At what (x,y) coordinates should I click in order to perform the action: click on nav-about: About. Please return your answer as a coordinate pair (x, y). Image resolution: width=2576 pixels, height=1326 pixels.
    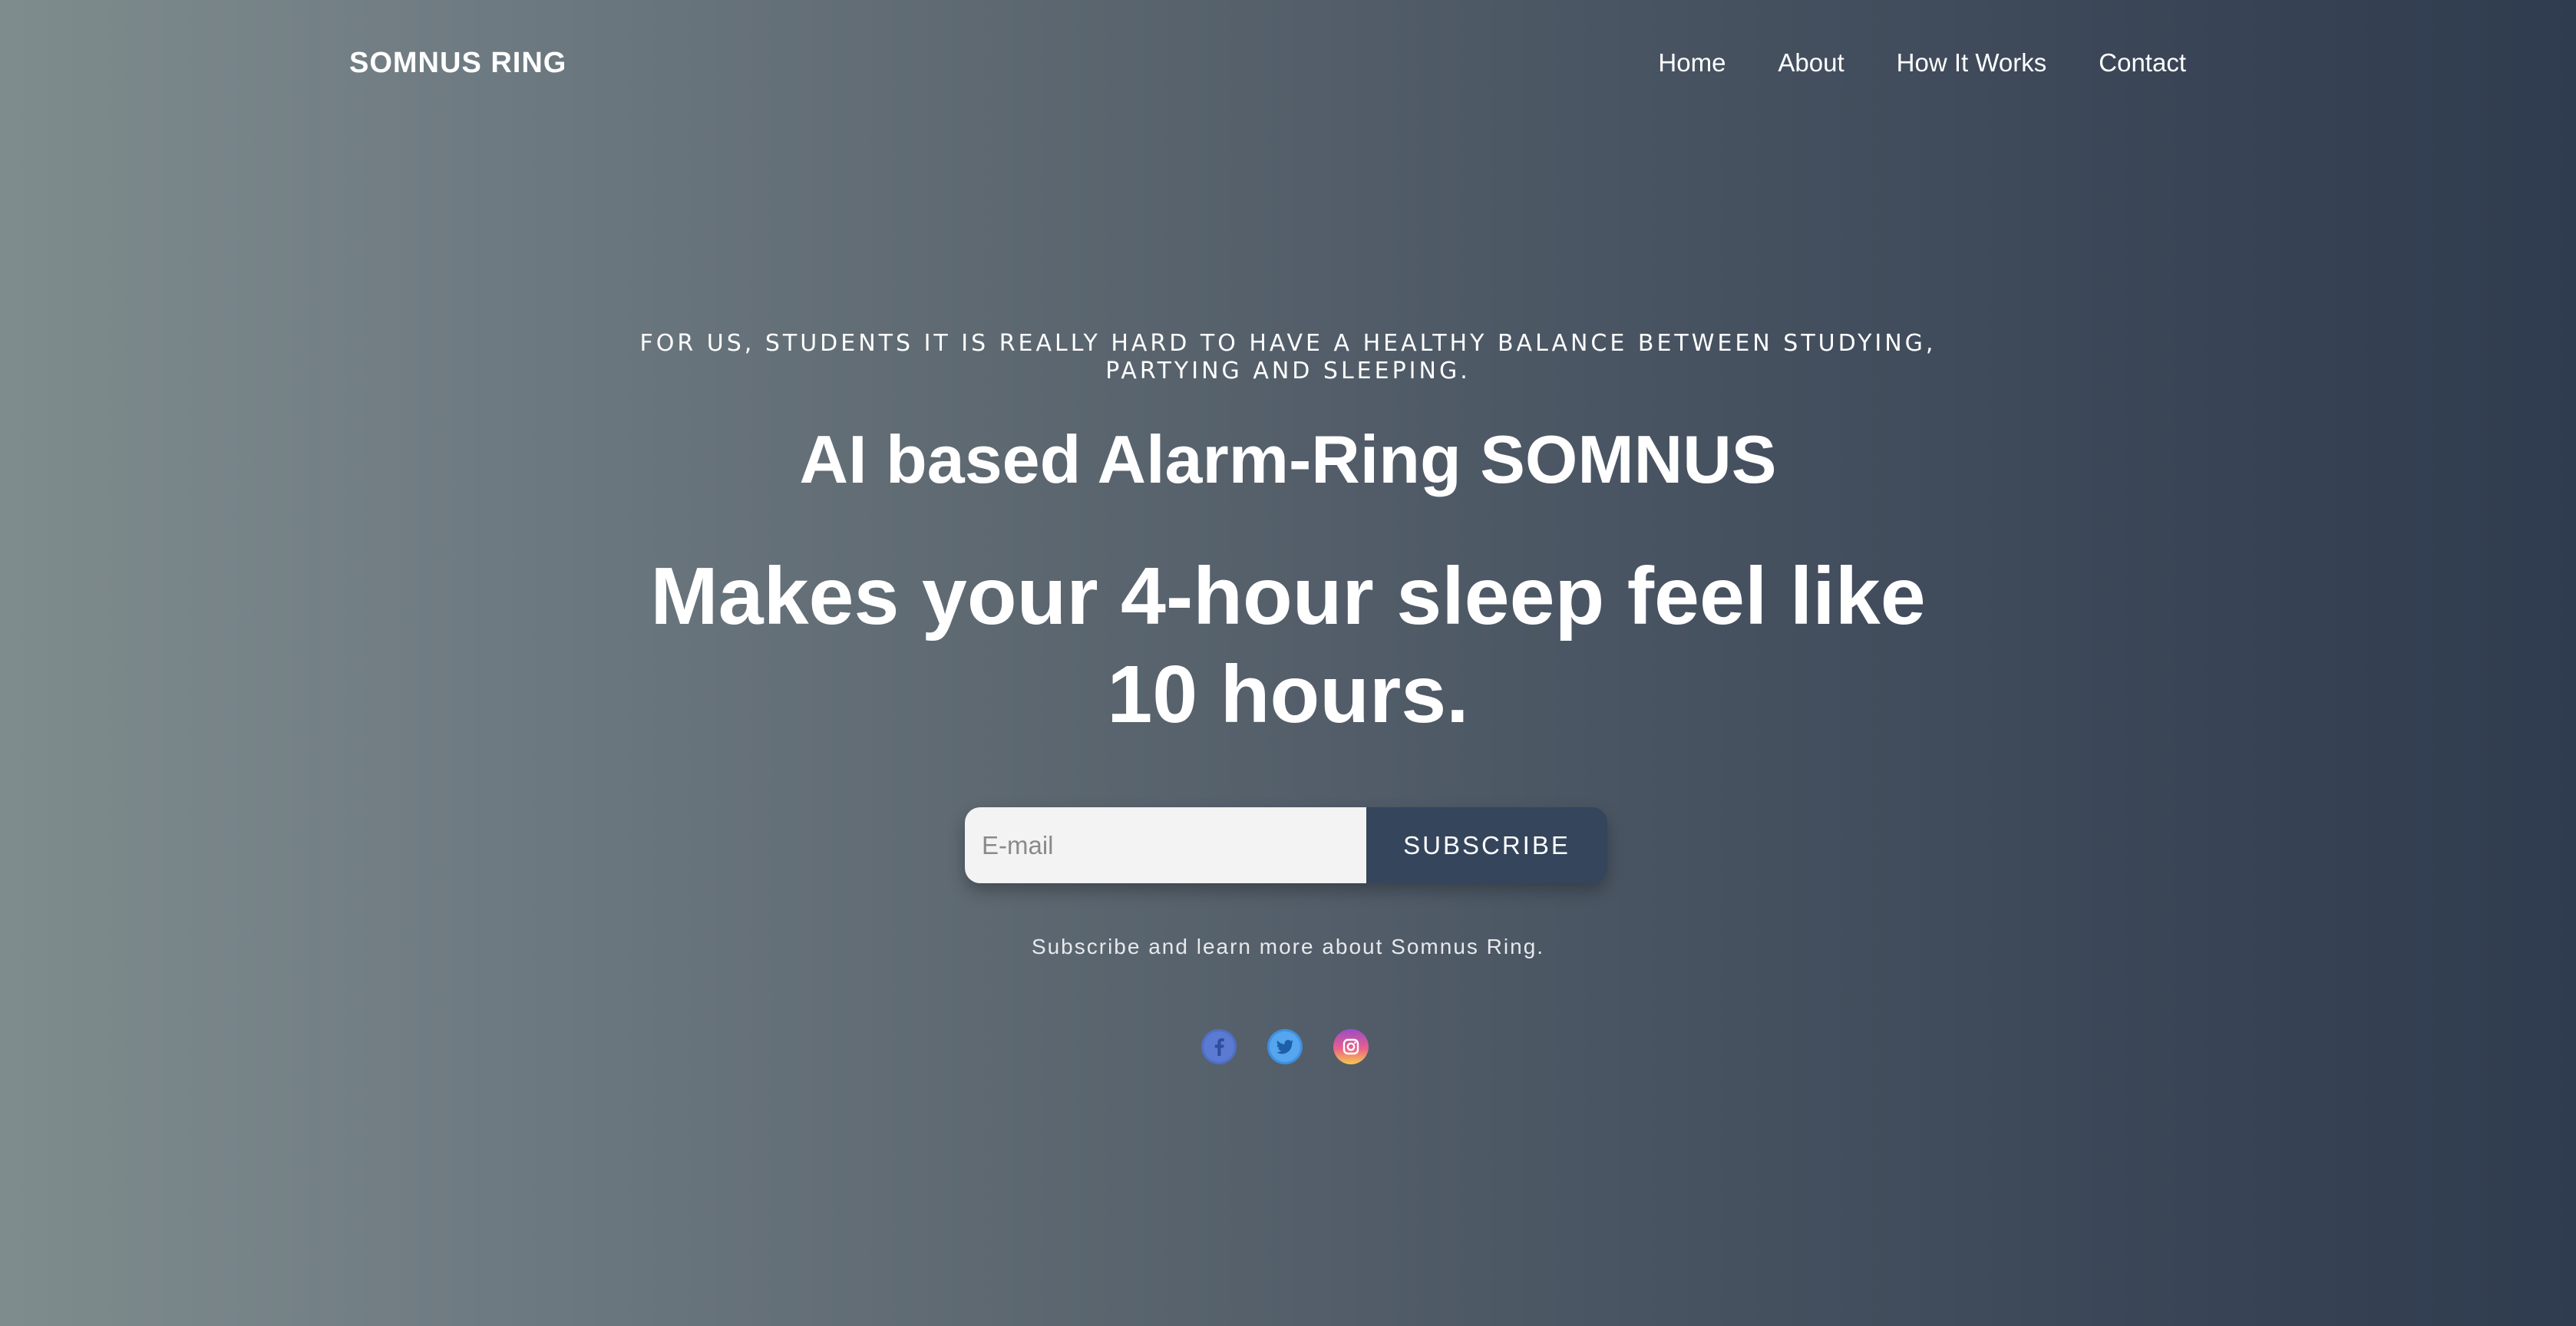
    Looking at the image, I should click on (1811, 63).